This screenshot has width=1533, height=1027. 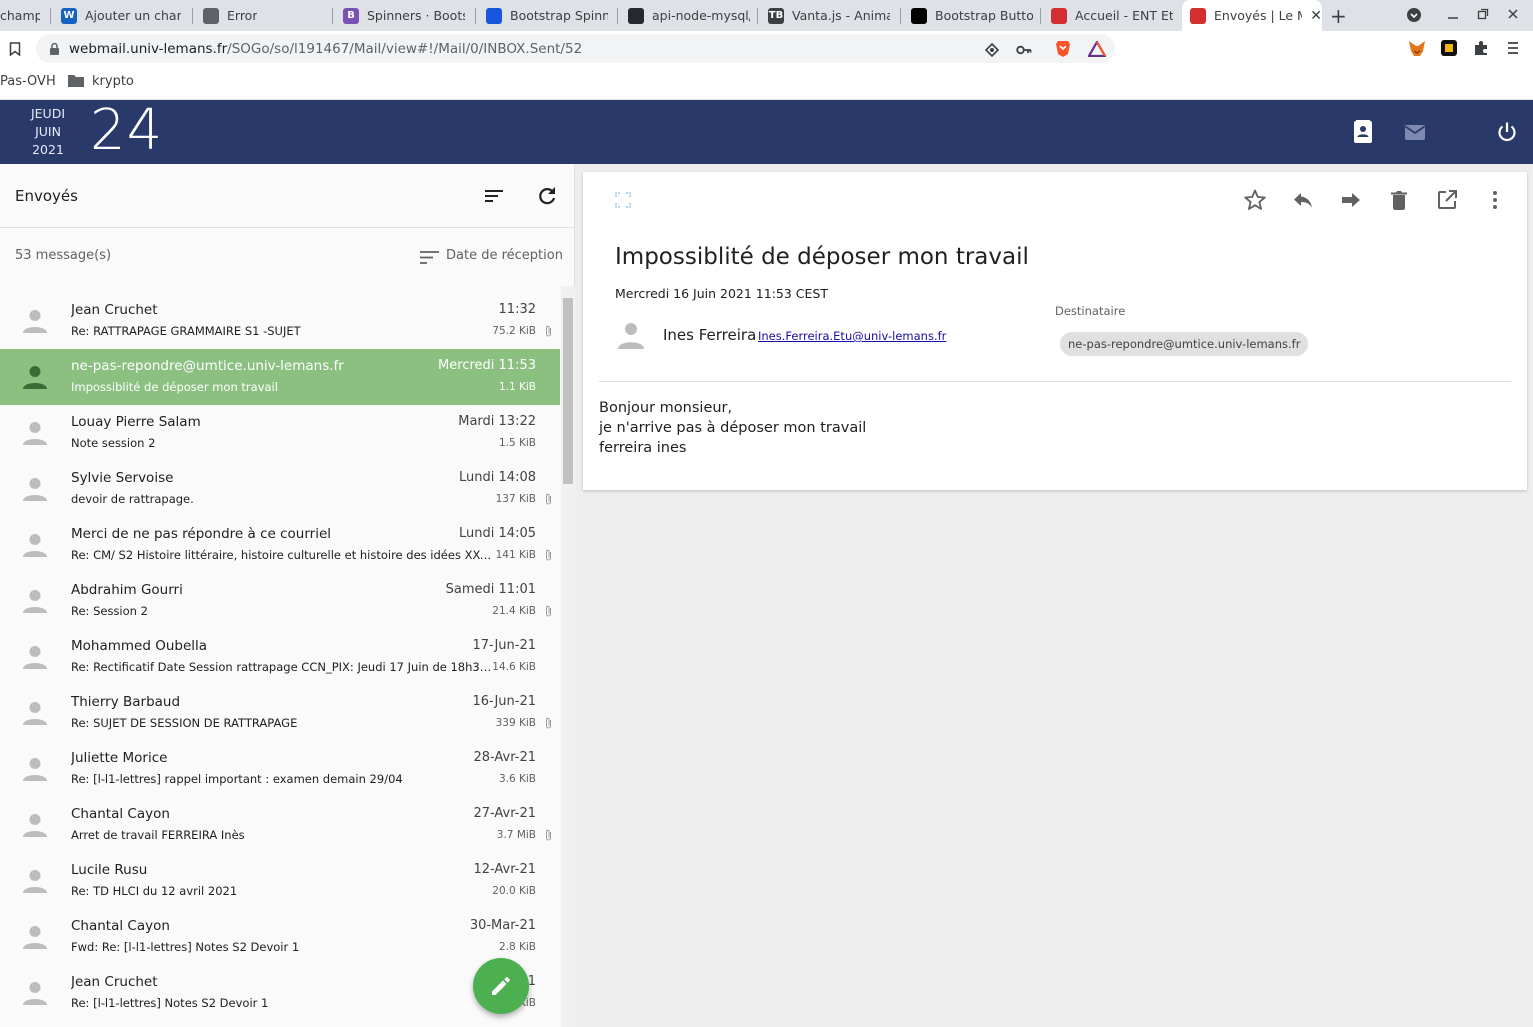 I want to click on message-sender: Lucile Rusu, so click(x=109, y=870).